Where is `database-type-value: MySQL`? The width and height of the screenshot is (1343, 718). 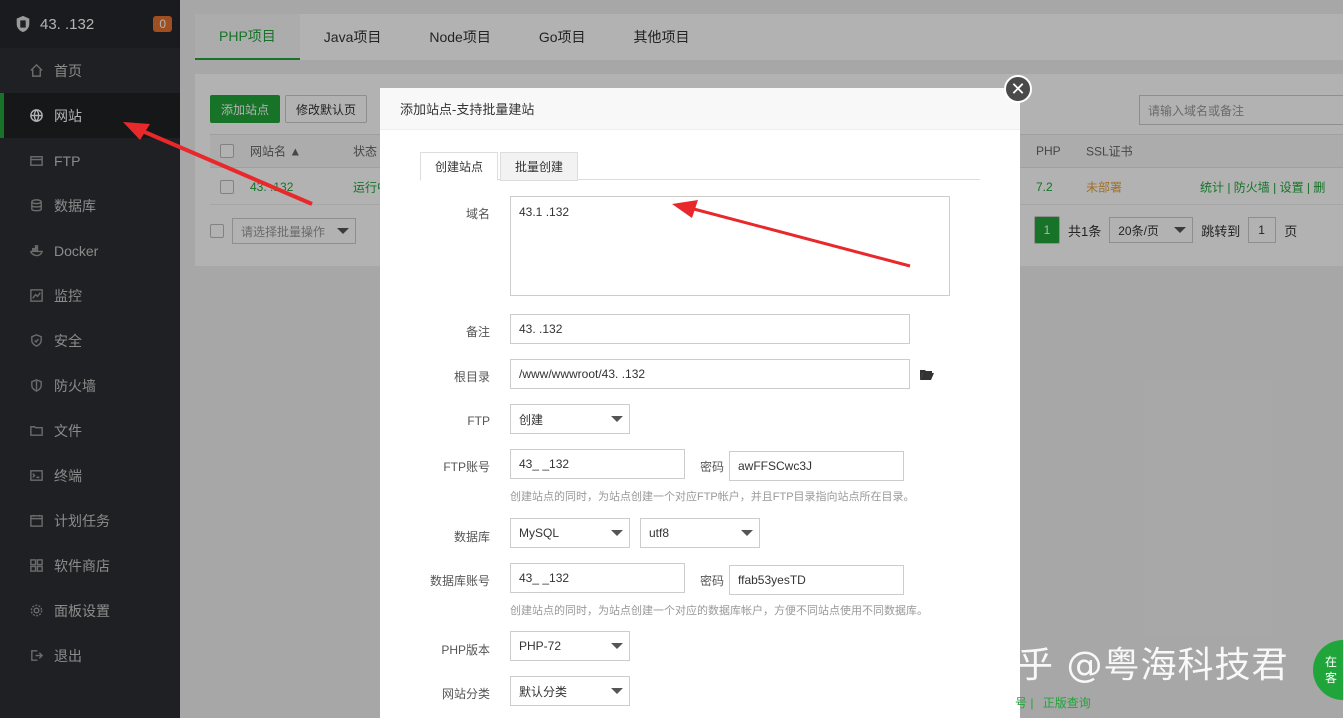 database-type-value: MySQL is located at coordinates (539, 533).